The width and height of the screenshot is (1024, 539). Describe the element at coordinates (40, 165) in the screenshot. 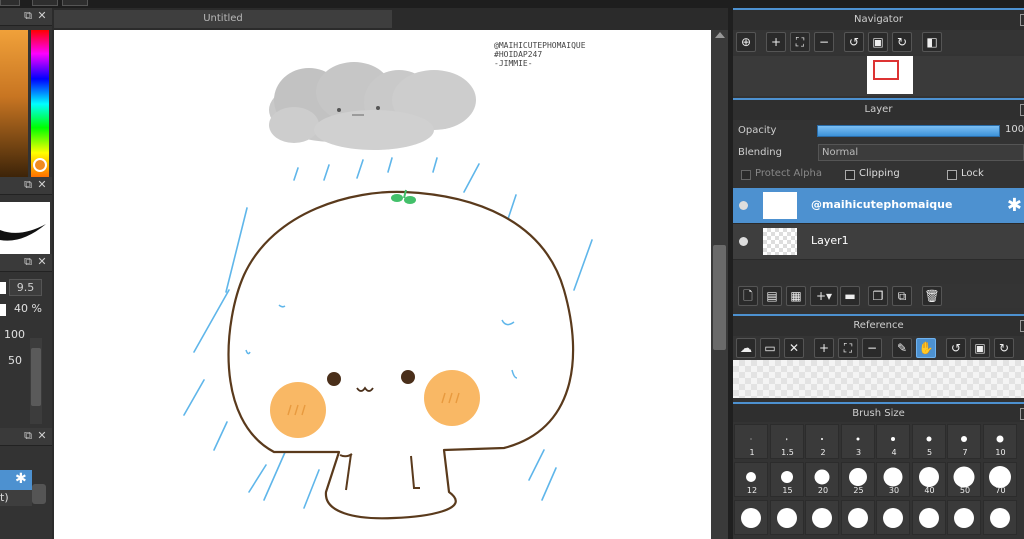

I see `hue-slider-handle` at that location.